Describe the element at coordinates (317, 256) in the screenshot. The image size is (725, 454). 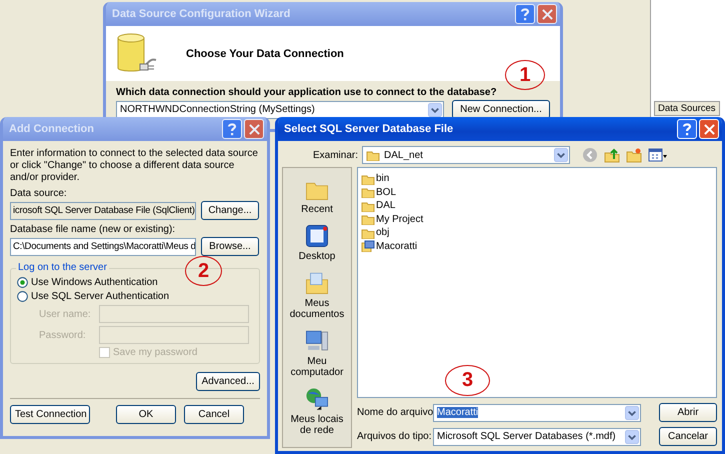
I see `place-label: Desktop` at that location.